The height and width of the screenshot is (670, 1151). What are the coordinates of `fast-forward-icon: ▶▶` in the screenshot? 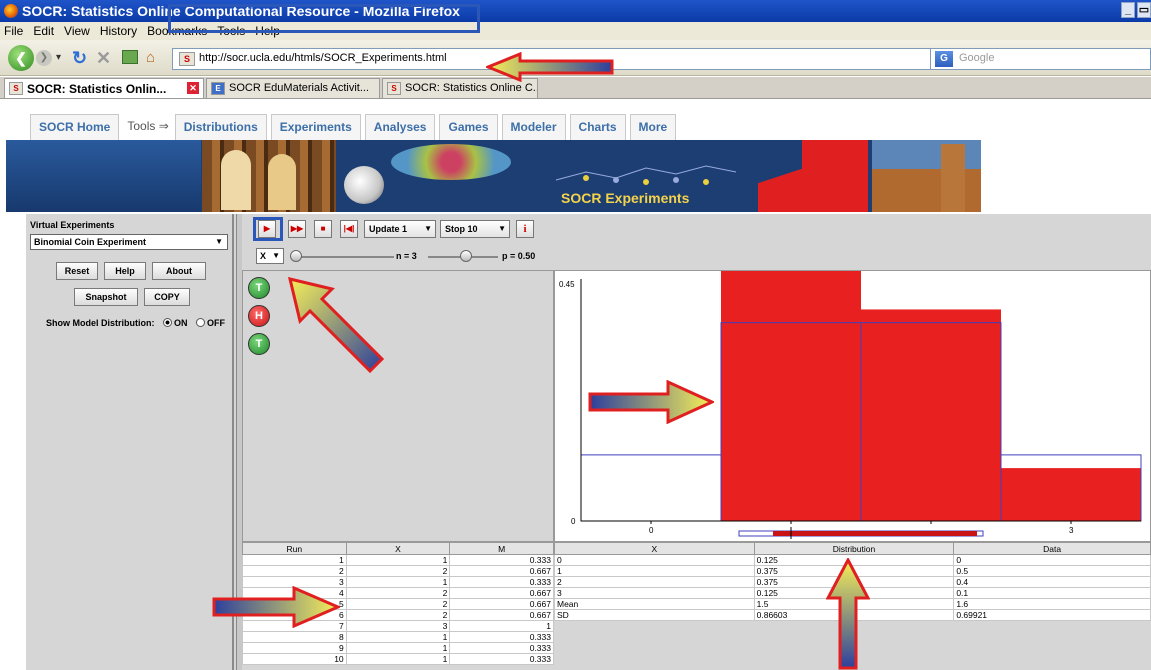 It's located at (297, 229).